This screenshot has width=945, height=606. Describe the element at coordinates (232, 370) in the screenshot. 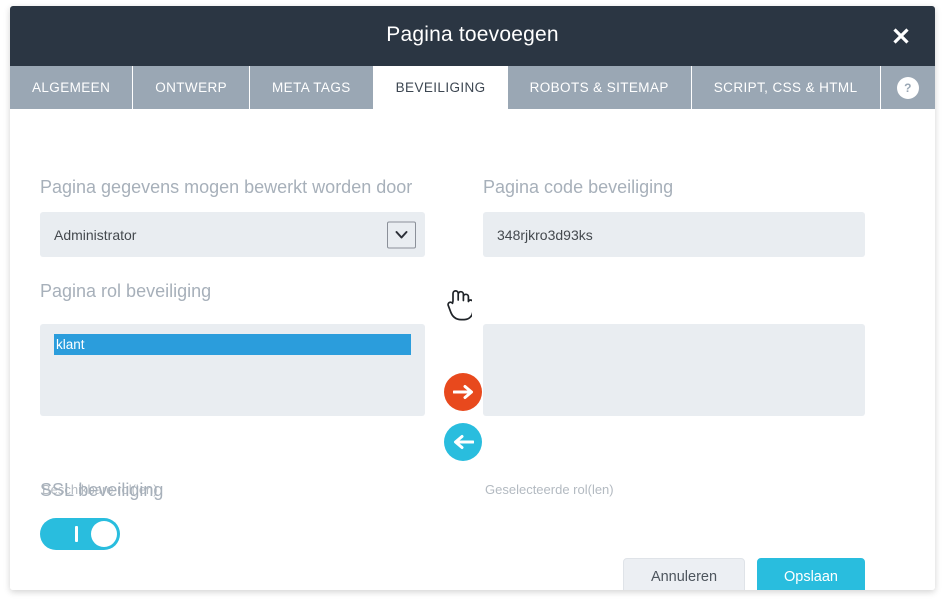

I see `available-roles-listbox: klant` at that location.